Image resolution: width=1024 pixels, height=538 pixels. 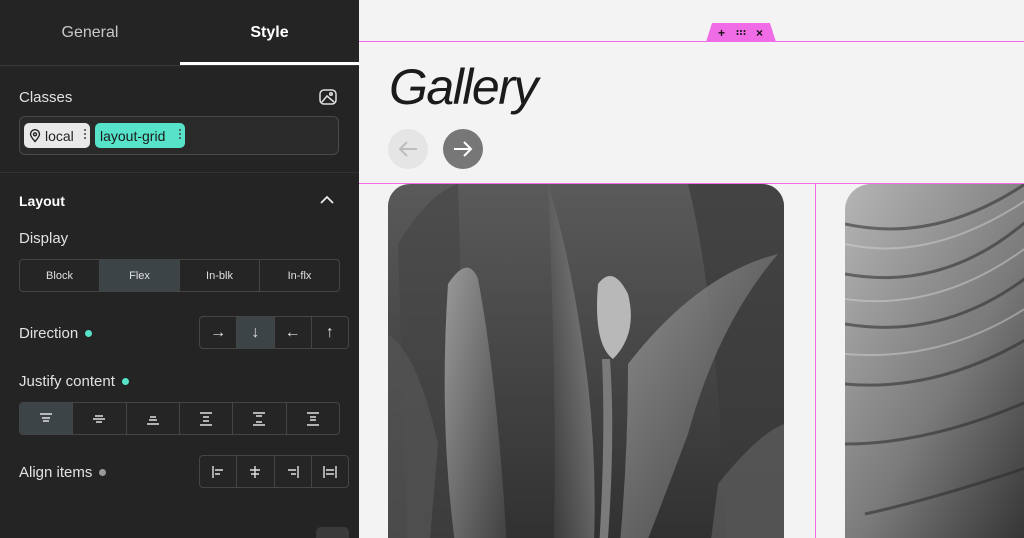 I want to click on justify-space-evenly-button, so click(x=313, y=418).